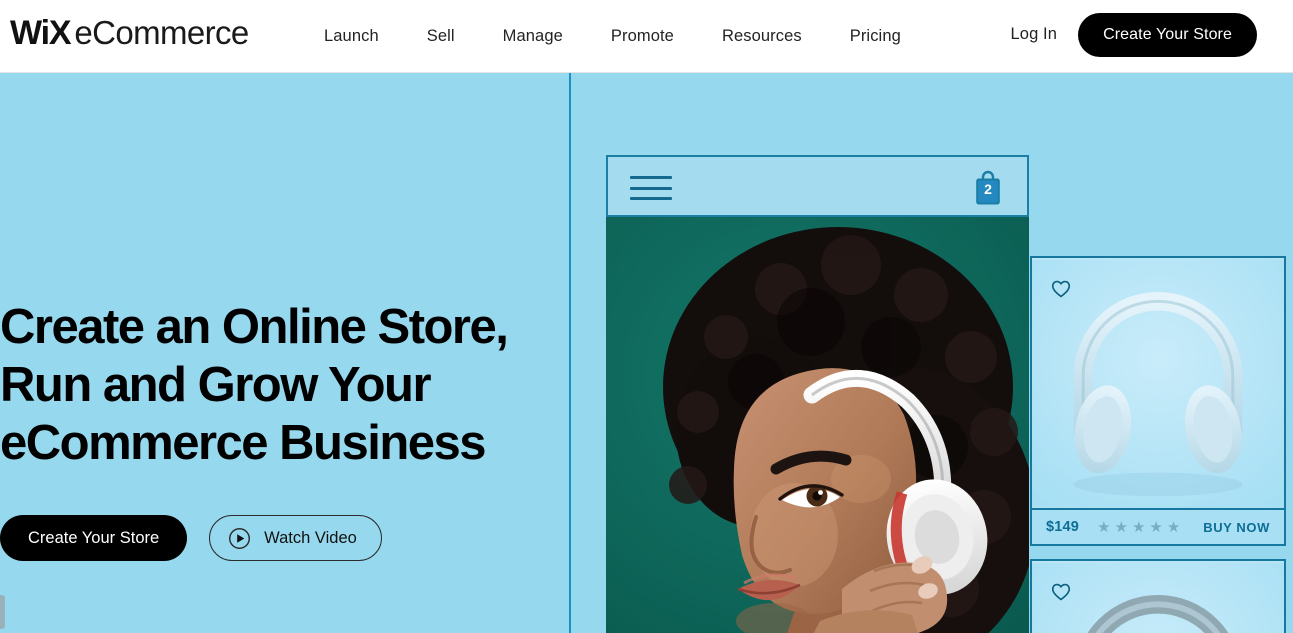 This screenshot has height=633, width=1293. I want to click on headline-line-2: Run and Grow Your, so click(216, 385).